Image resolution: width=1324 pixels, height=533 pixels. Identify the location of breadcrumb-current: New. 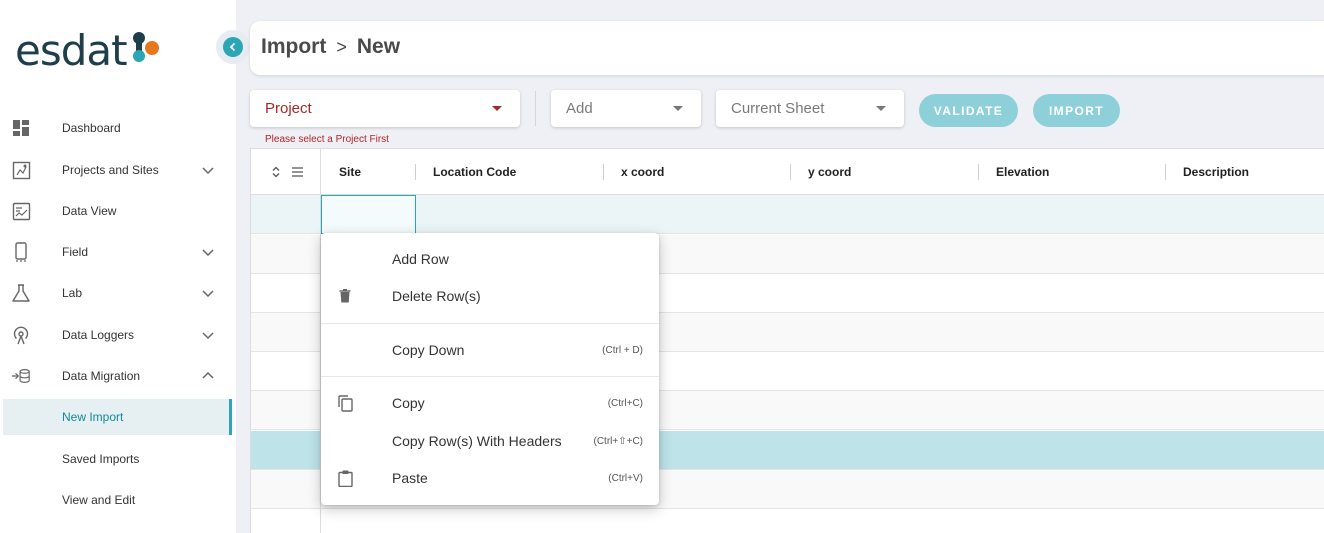
(378, 46).